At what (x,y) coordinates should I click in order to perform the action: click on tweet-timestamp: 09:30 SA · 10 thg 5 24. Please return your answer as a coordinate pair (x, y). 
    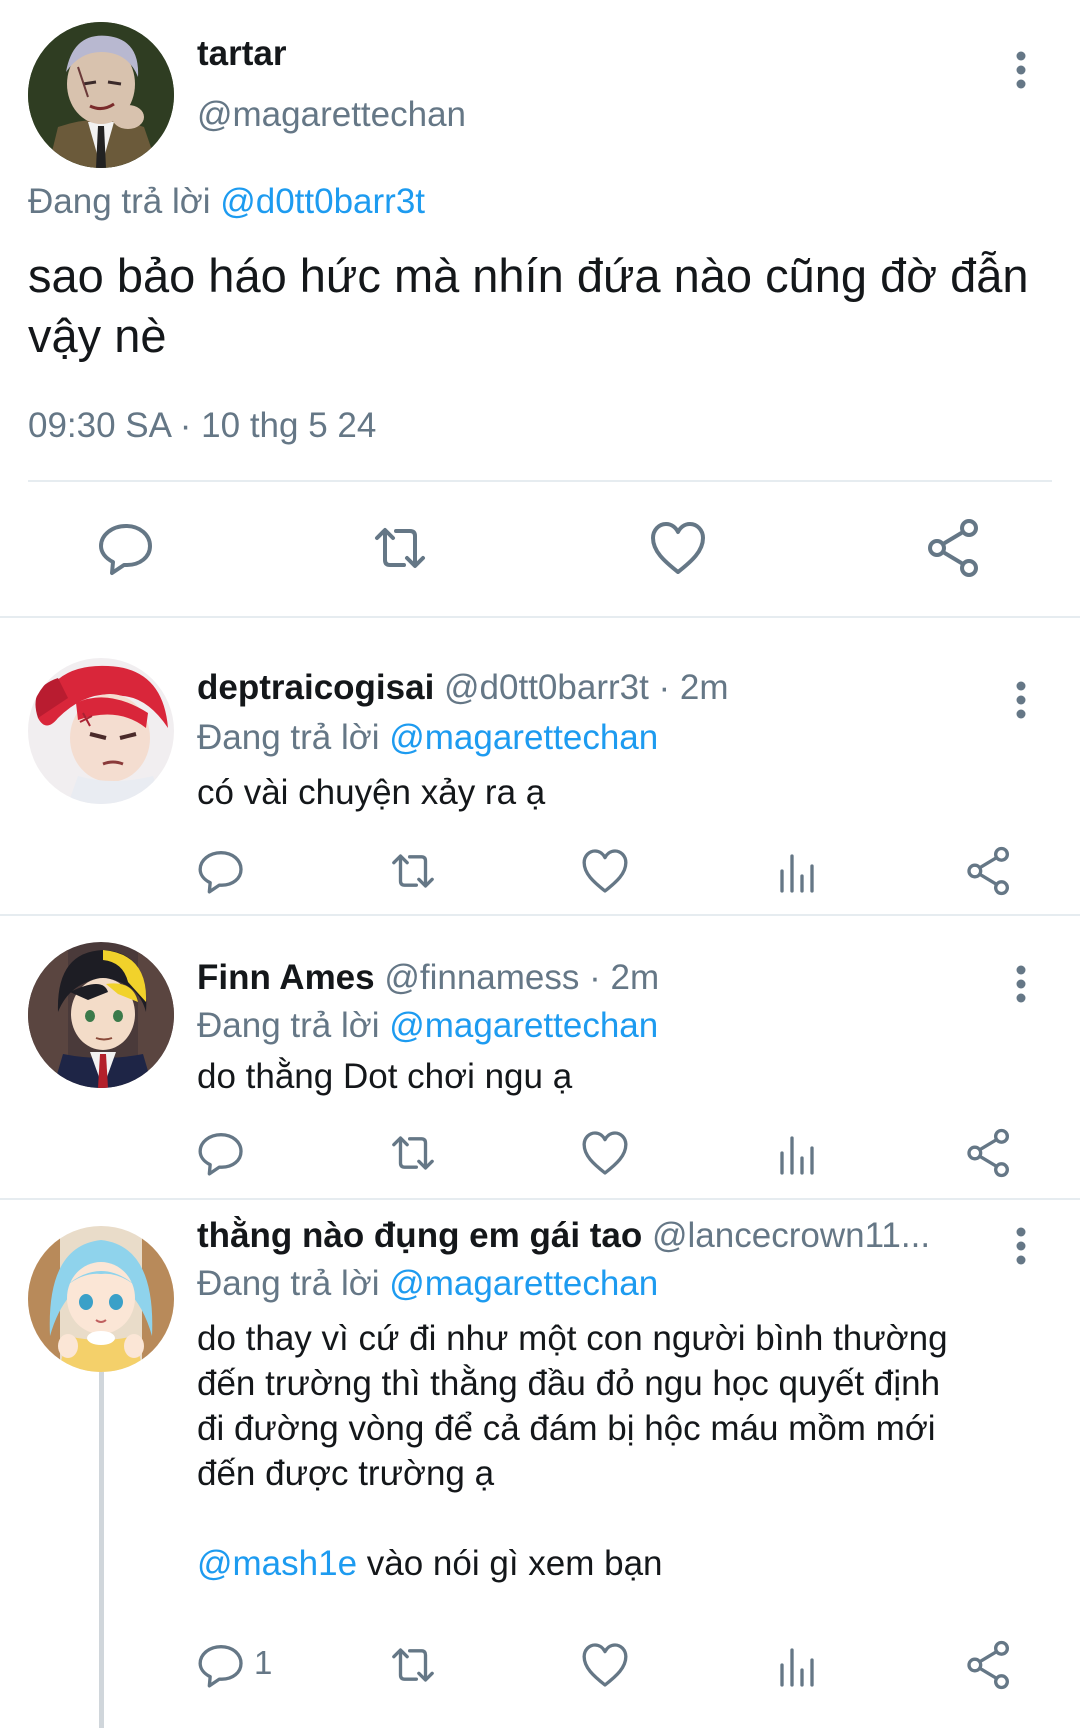
    Looking at the image, I should click on (202, 426).